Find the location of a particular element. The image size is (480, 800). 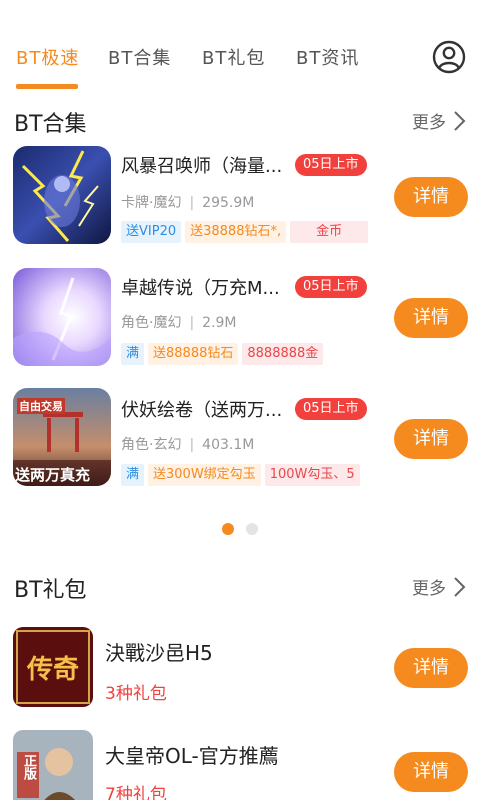

game-category: 卡牌·魔幻 is located at coordinates (151, 203).